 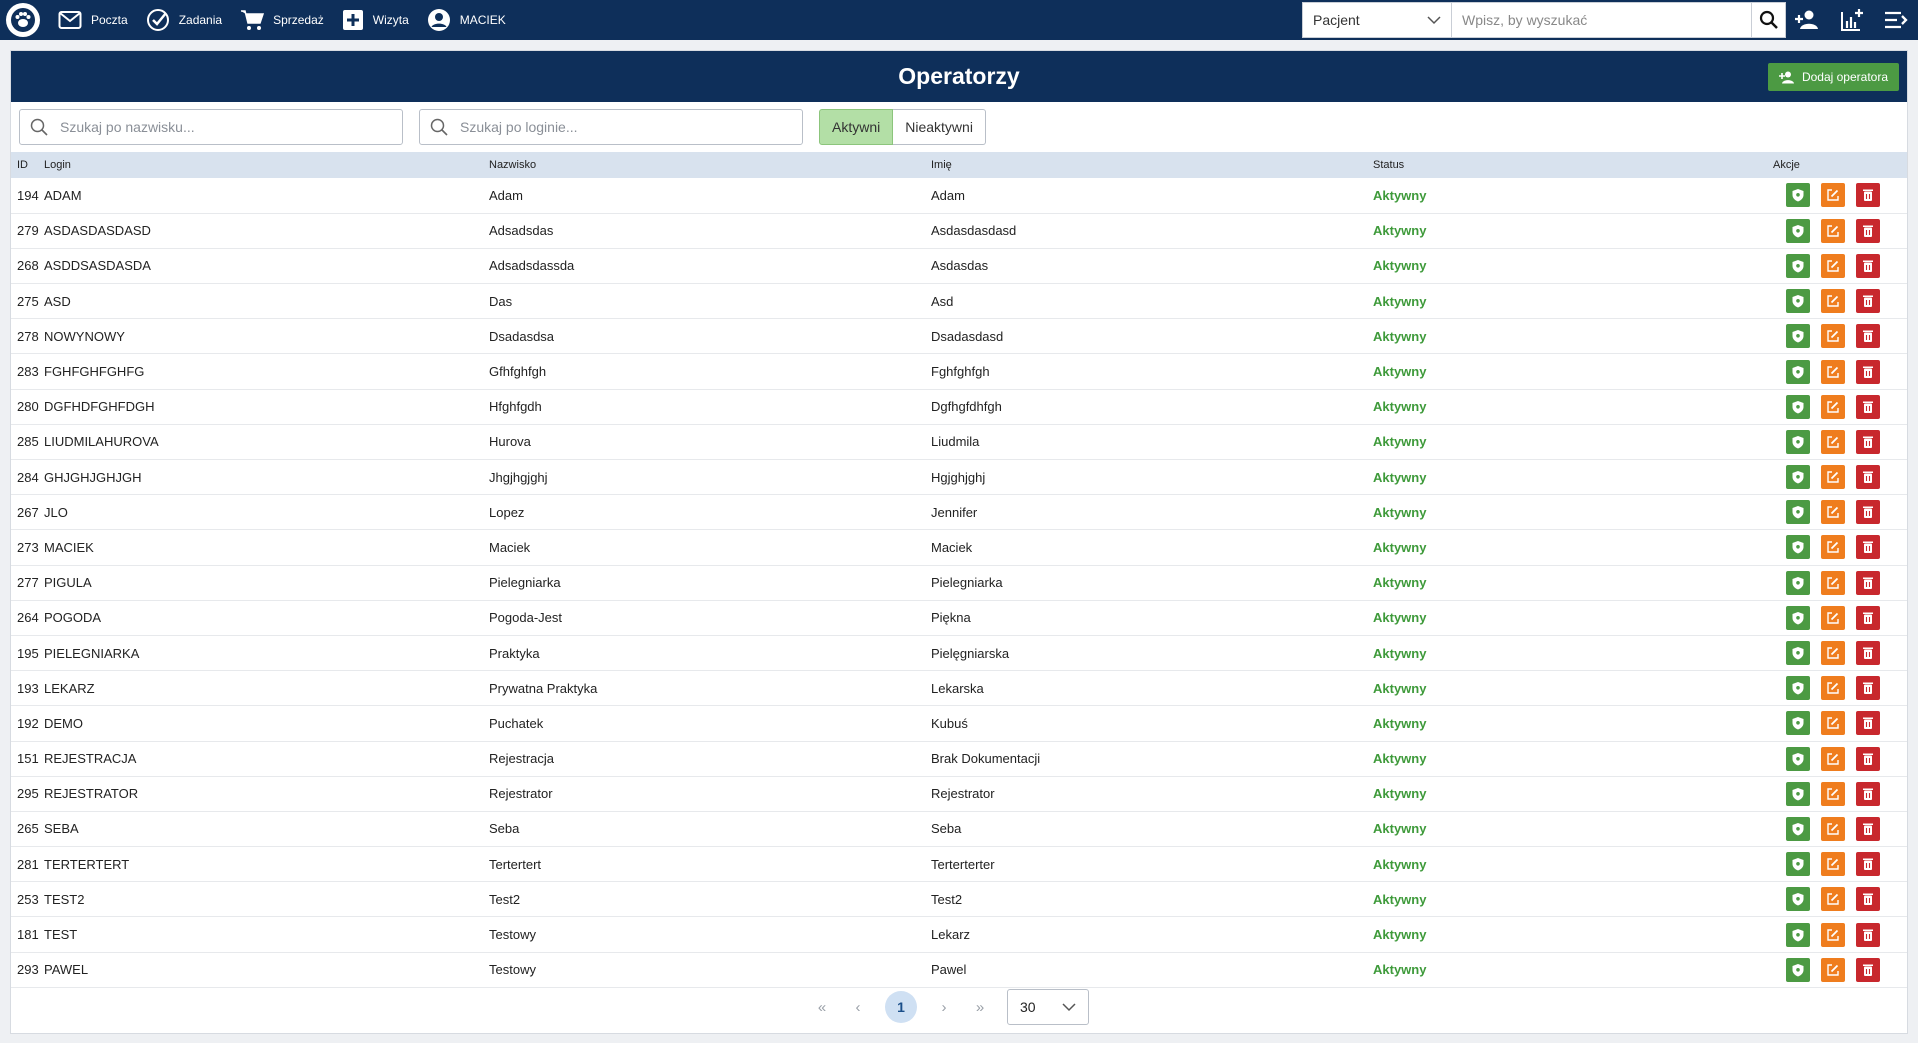 What do you see at coordinates (858, 1007) in the screenshot?
I see `prev-page-button: ‹` at bounding box center [858, 1007].